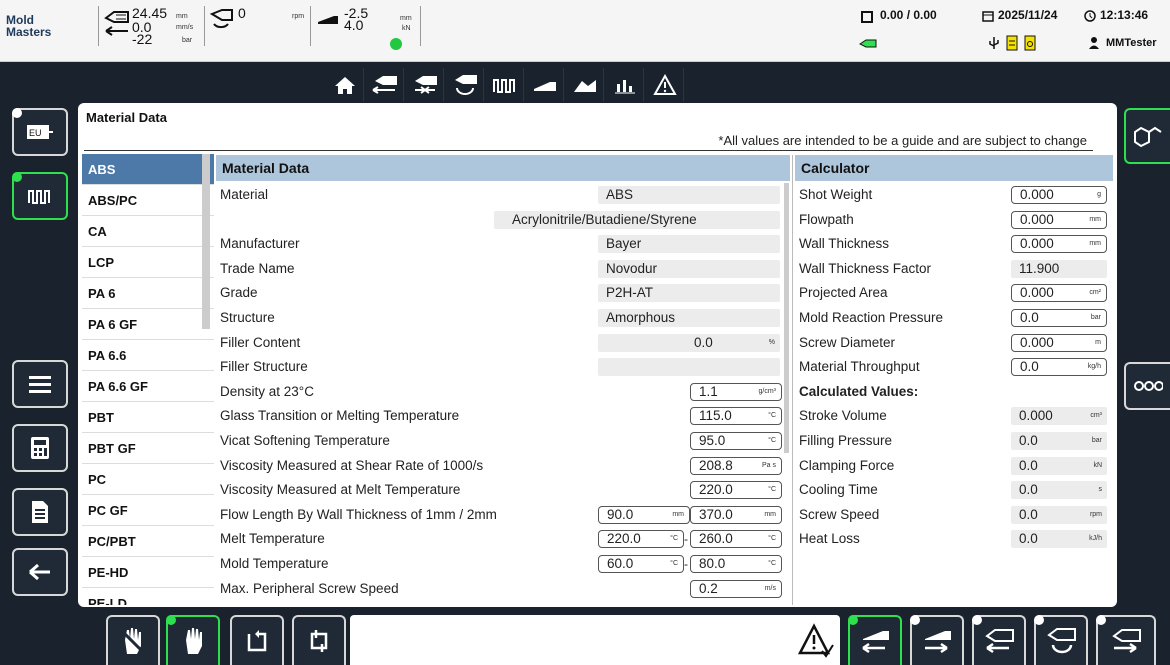  I want to click on calculator-input: 0.000 g, so click(1059, 195).